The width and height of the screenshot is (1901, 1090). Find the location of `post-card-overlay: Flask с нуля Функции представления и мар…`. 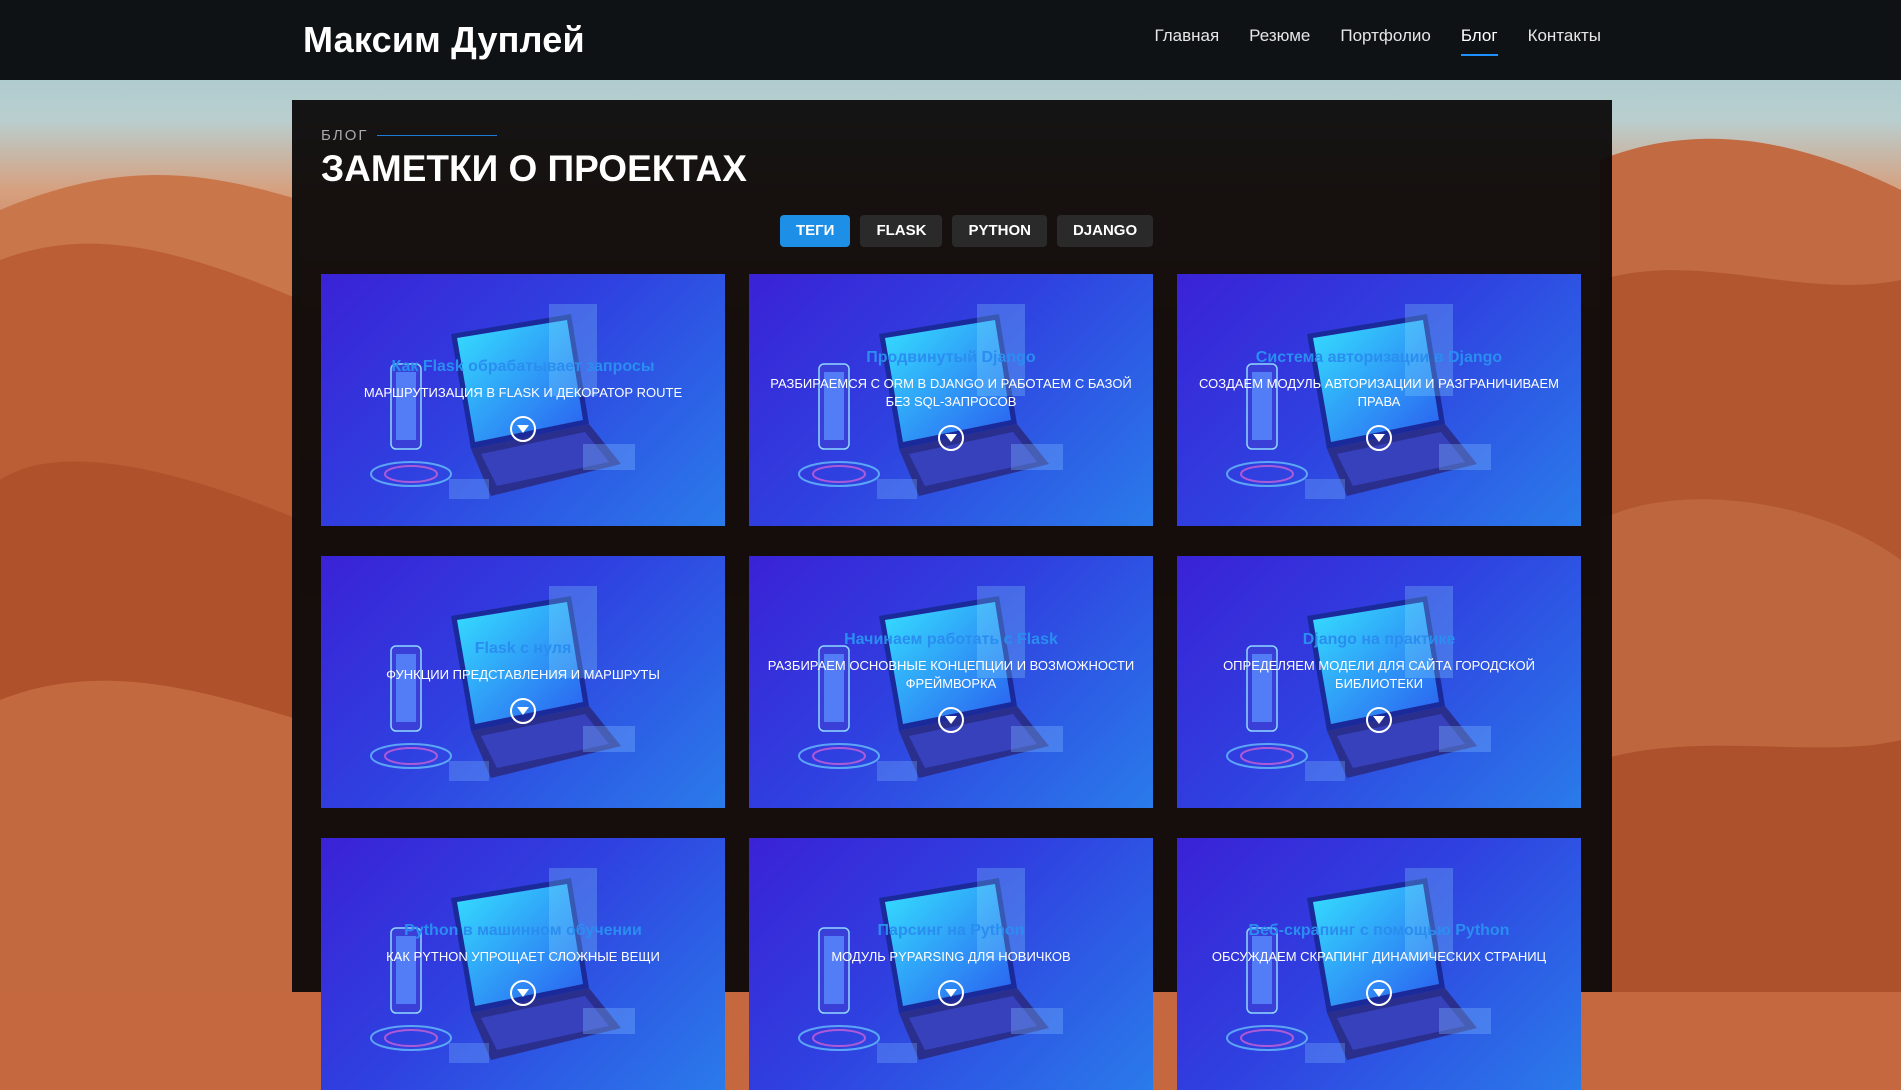

post-card-overlay: Flask с нуля Функции представления и мар… is located at coordinates (523, 682).